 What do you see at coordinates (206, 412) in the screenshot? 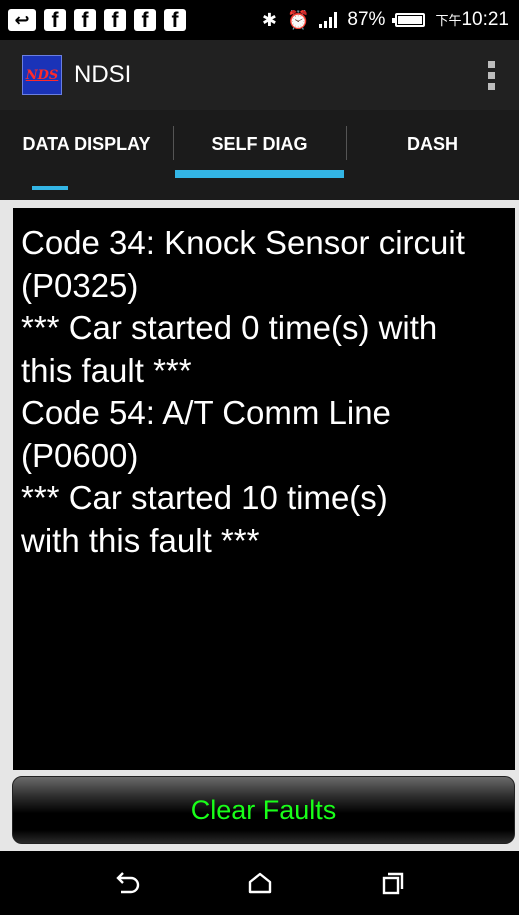
I see `fault-line: Code 54: A/T Comm Line` at bounding box center [206, 412].